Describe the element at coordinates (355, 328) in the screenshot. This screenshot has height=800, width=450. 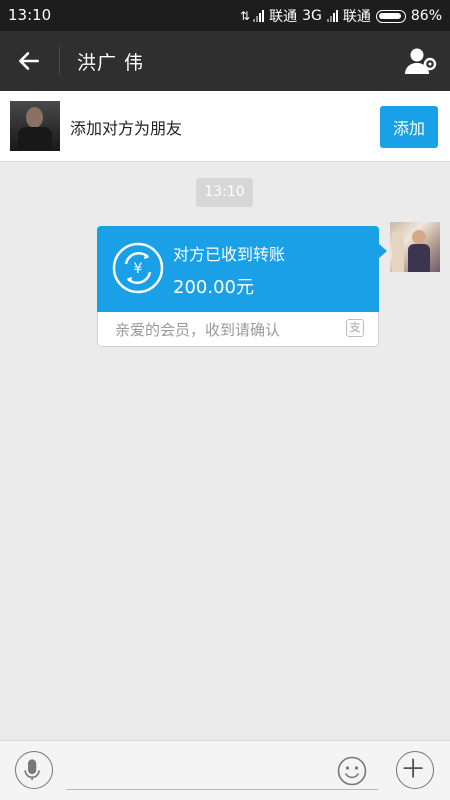
I see `alipay-icon: 支` at that location.